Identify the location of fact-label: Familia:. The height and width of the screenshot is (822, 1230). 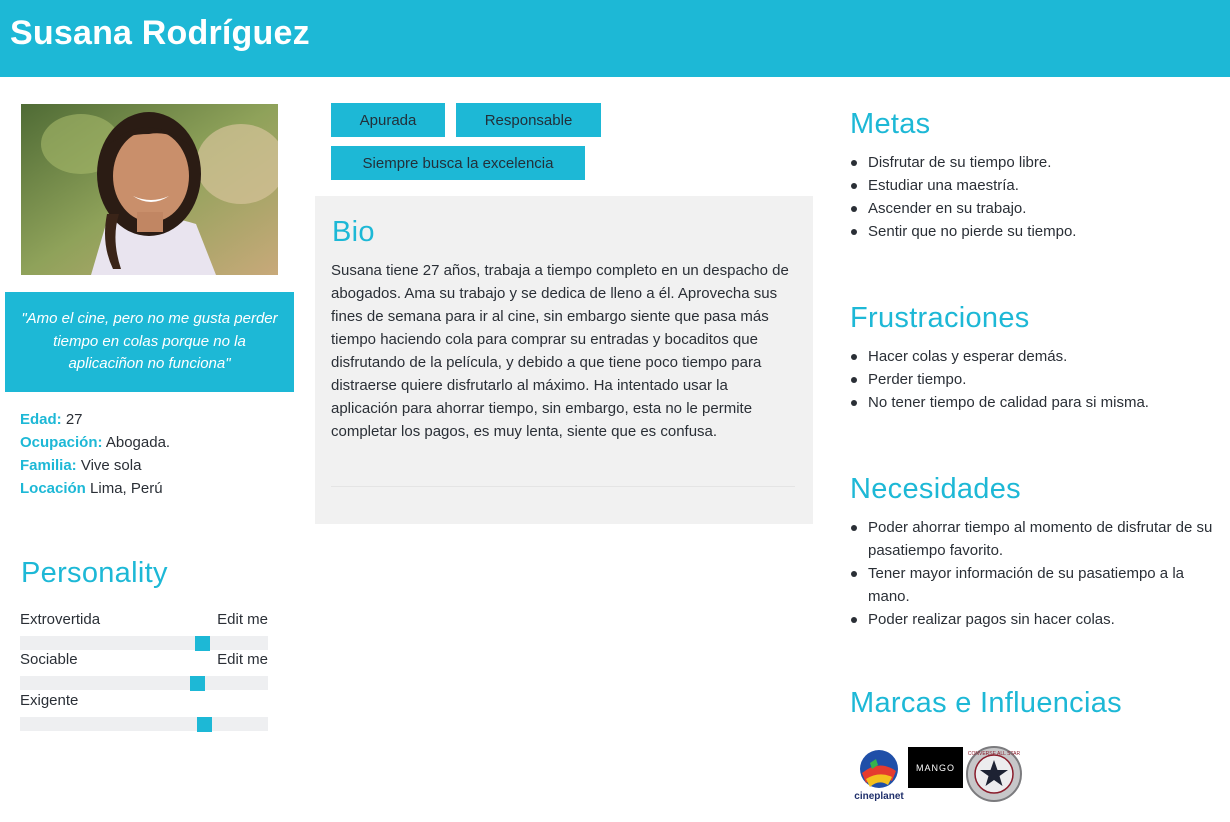
(48, 465).